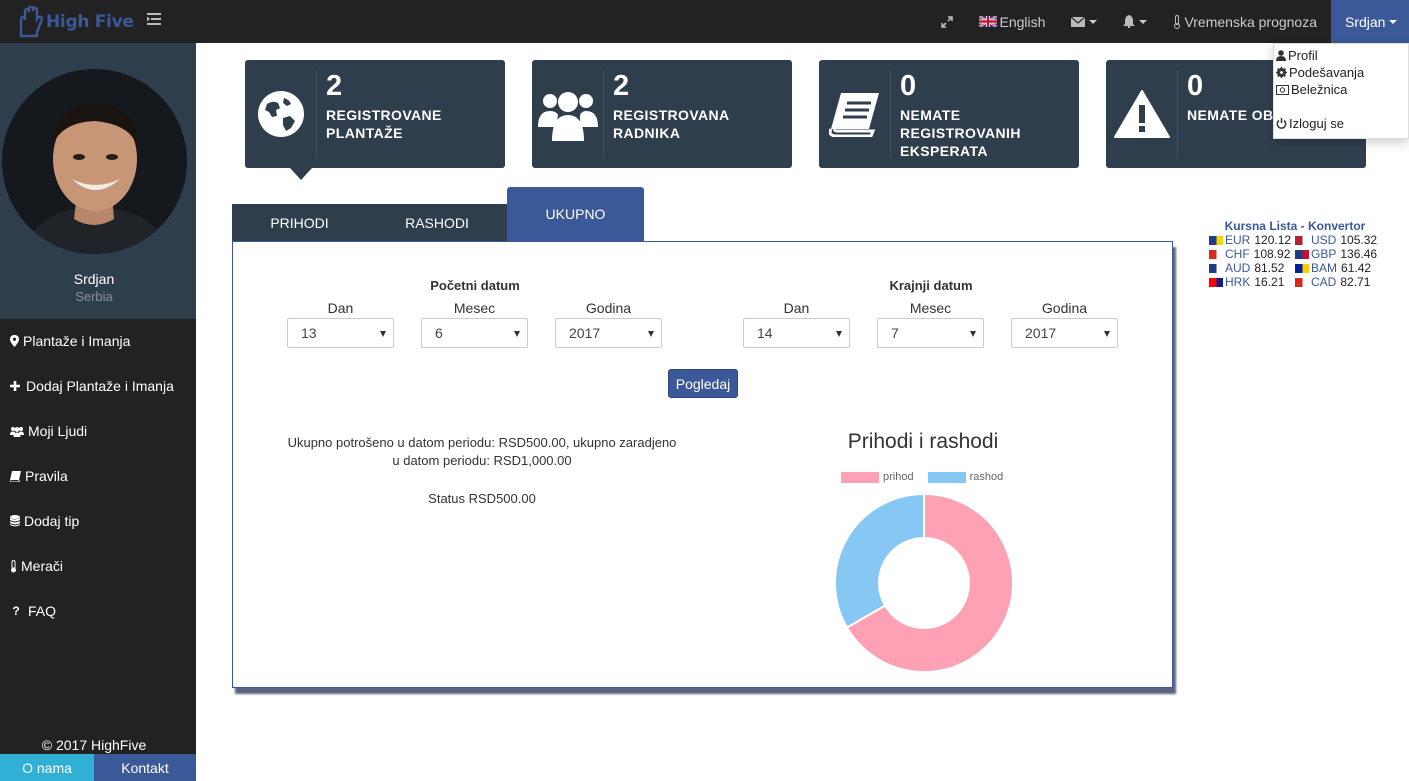 Image resolution: width=1409 pixels, height=781 pixels. What do you see at coordinates (58, 431) in the screenshot?
I see `sidebar-item-label: Moji Ljudi` at bounding box center [58, 431].